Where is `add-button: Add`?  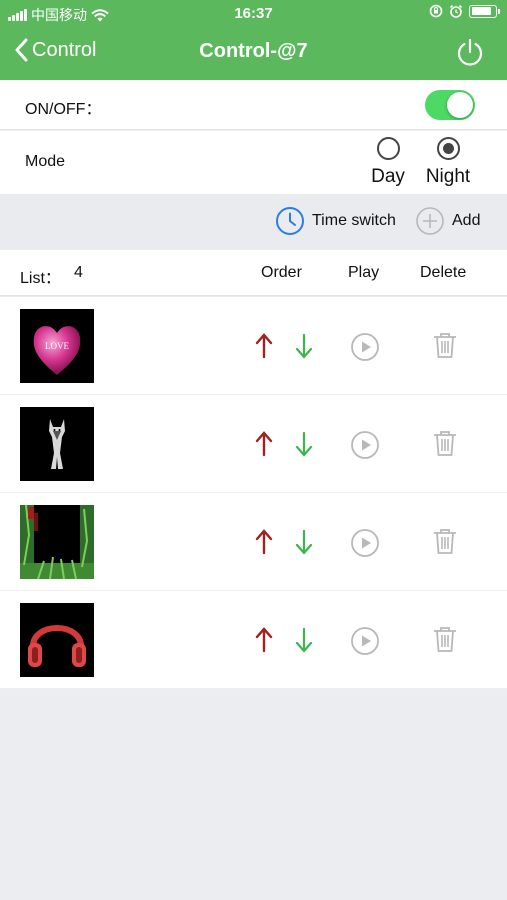 add-button: Add is located at coordinates (447, 221).